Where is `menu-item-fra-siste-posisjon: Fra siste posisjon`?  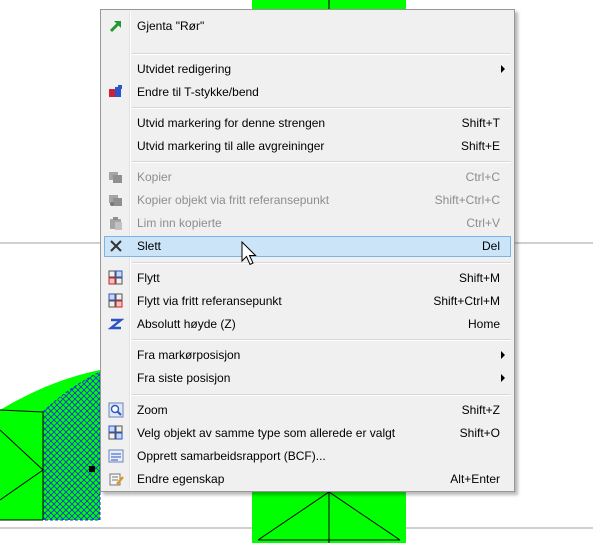
menu-item-fra-siste-posisjon: Fra siste posisjon is located at coordinates (307, 378).